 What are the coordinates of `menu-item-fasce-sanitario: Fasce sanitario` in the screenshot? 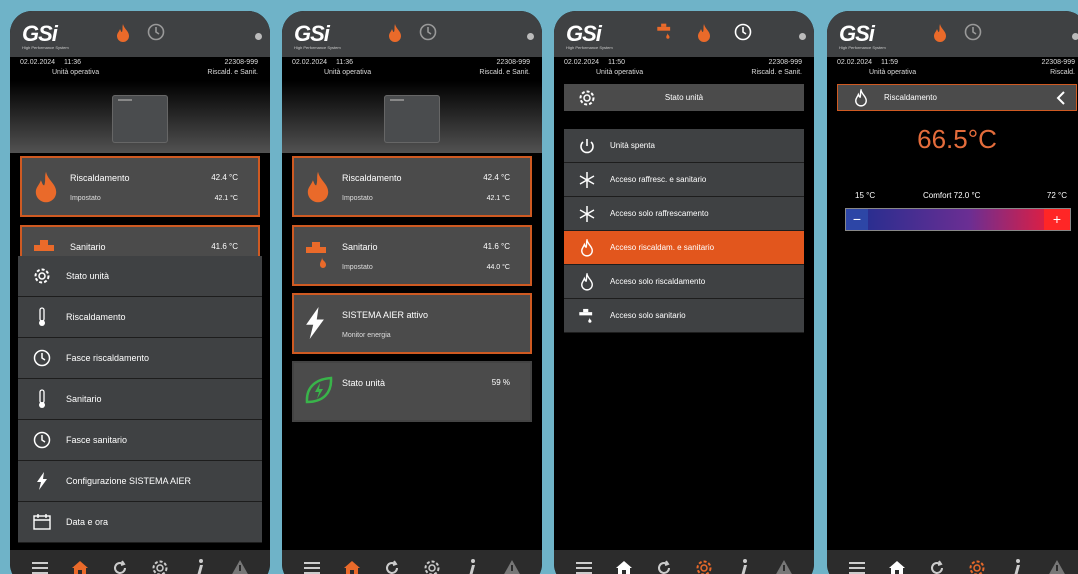 It's located at (140, 440).